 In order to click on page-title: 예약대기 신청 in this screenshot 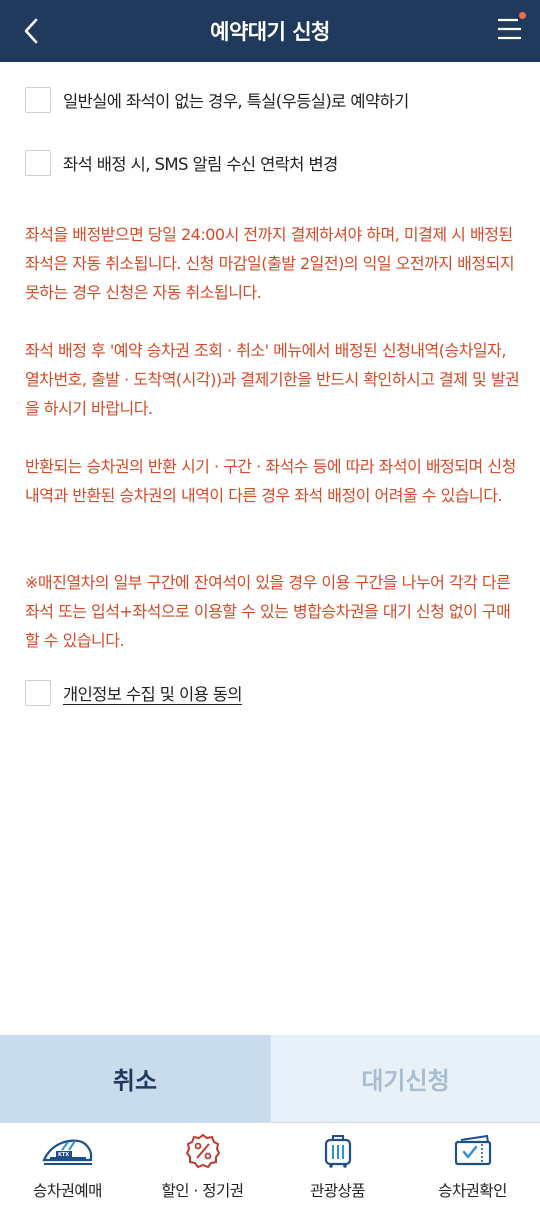, I will do `click(270, 32)`.